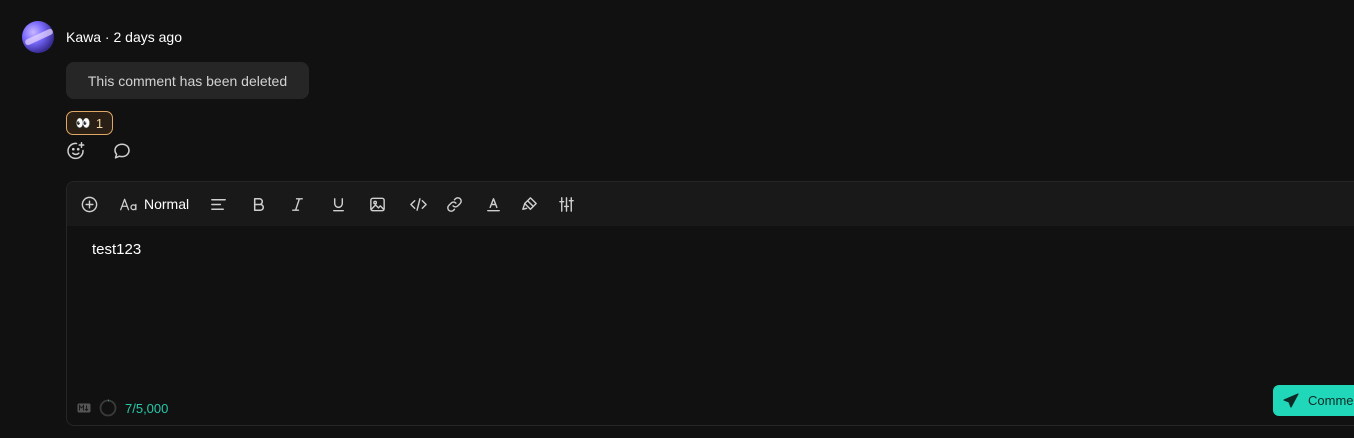  Describe the element at coordinates (1291, 400) in the screenshot. I see `send-icon` at that location.